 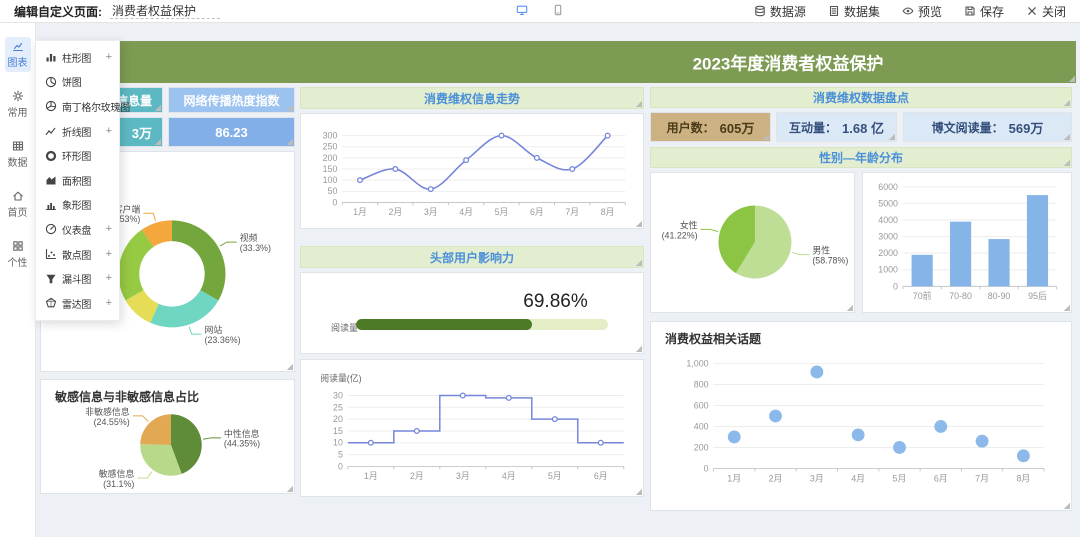 What do you see at coordinates (77, 205) in the screenshot?
I see `menu-item-pictogram-chart: 象形图` at bounding box center [77, 205].